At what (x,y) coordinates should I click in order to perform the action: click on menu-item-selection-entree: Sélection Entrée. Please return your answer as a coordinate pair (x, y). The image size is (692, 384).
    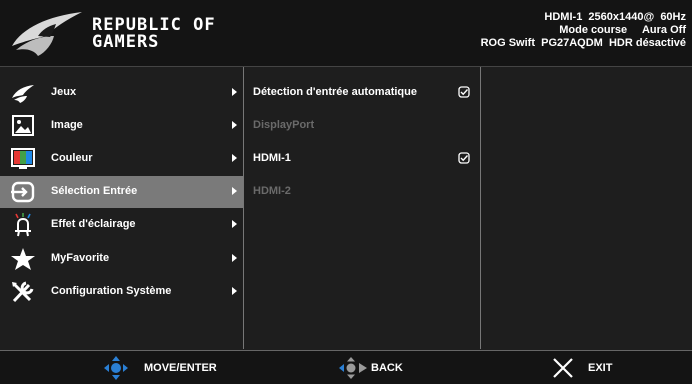
    Looking at the image, I should click on (121, 192).